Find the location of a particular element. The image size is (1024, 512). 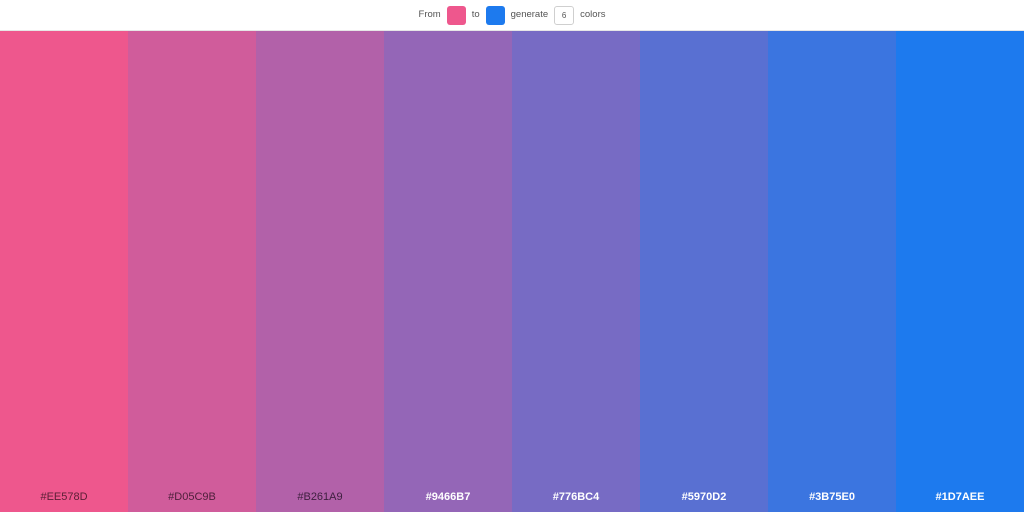

generate-label: generate is located at coordinates (529, 15).